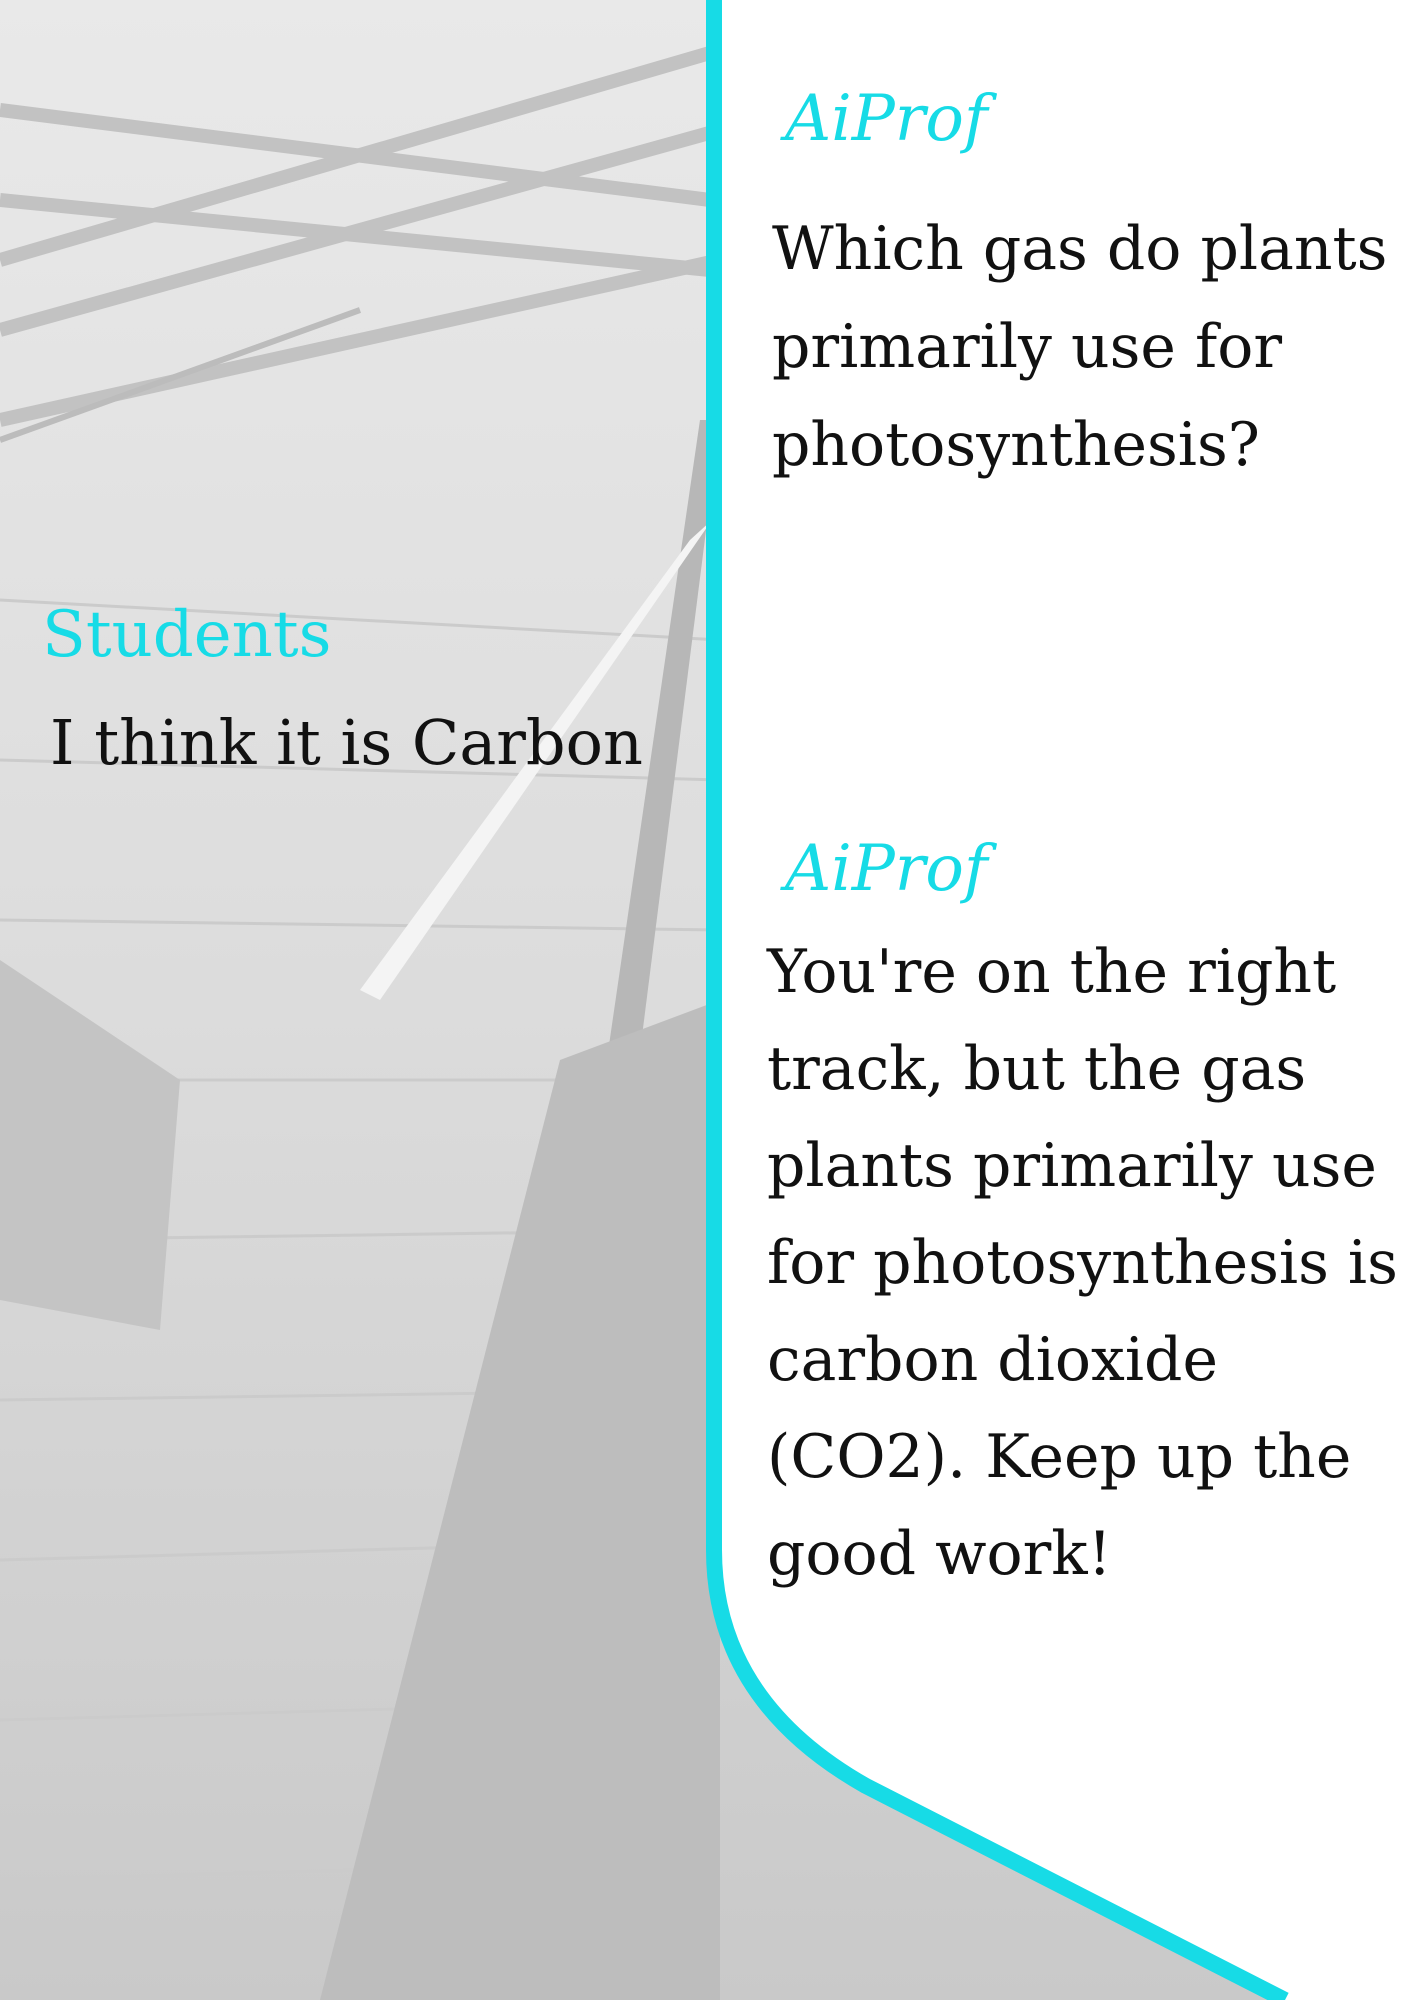  I want to click on students-speaker-label: Students, so click(187, 635).